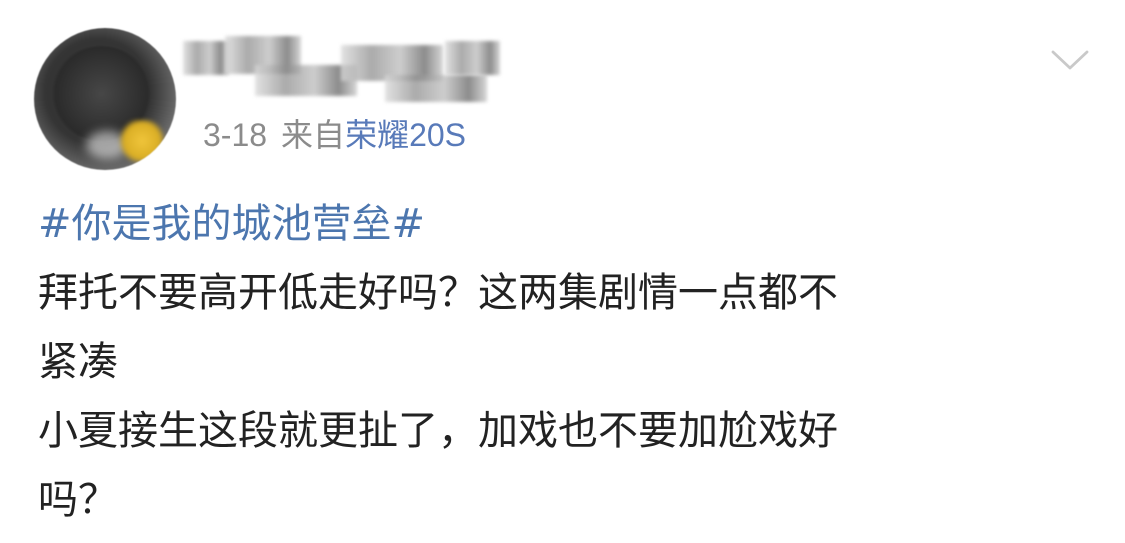 The width and height of the screenshot is (1125, 543). Describe the element at coordinates (405, 135) in the screenshot. I see `source-device-link: 荣耀20S` at that location.